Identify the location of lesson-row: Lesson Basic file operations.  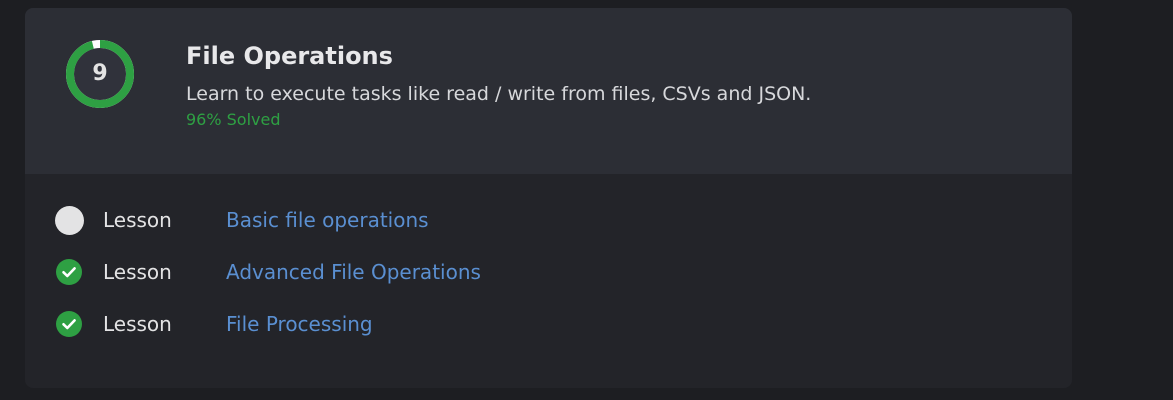
(548, 220).